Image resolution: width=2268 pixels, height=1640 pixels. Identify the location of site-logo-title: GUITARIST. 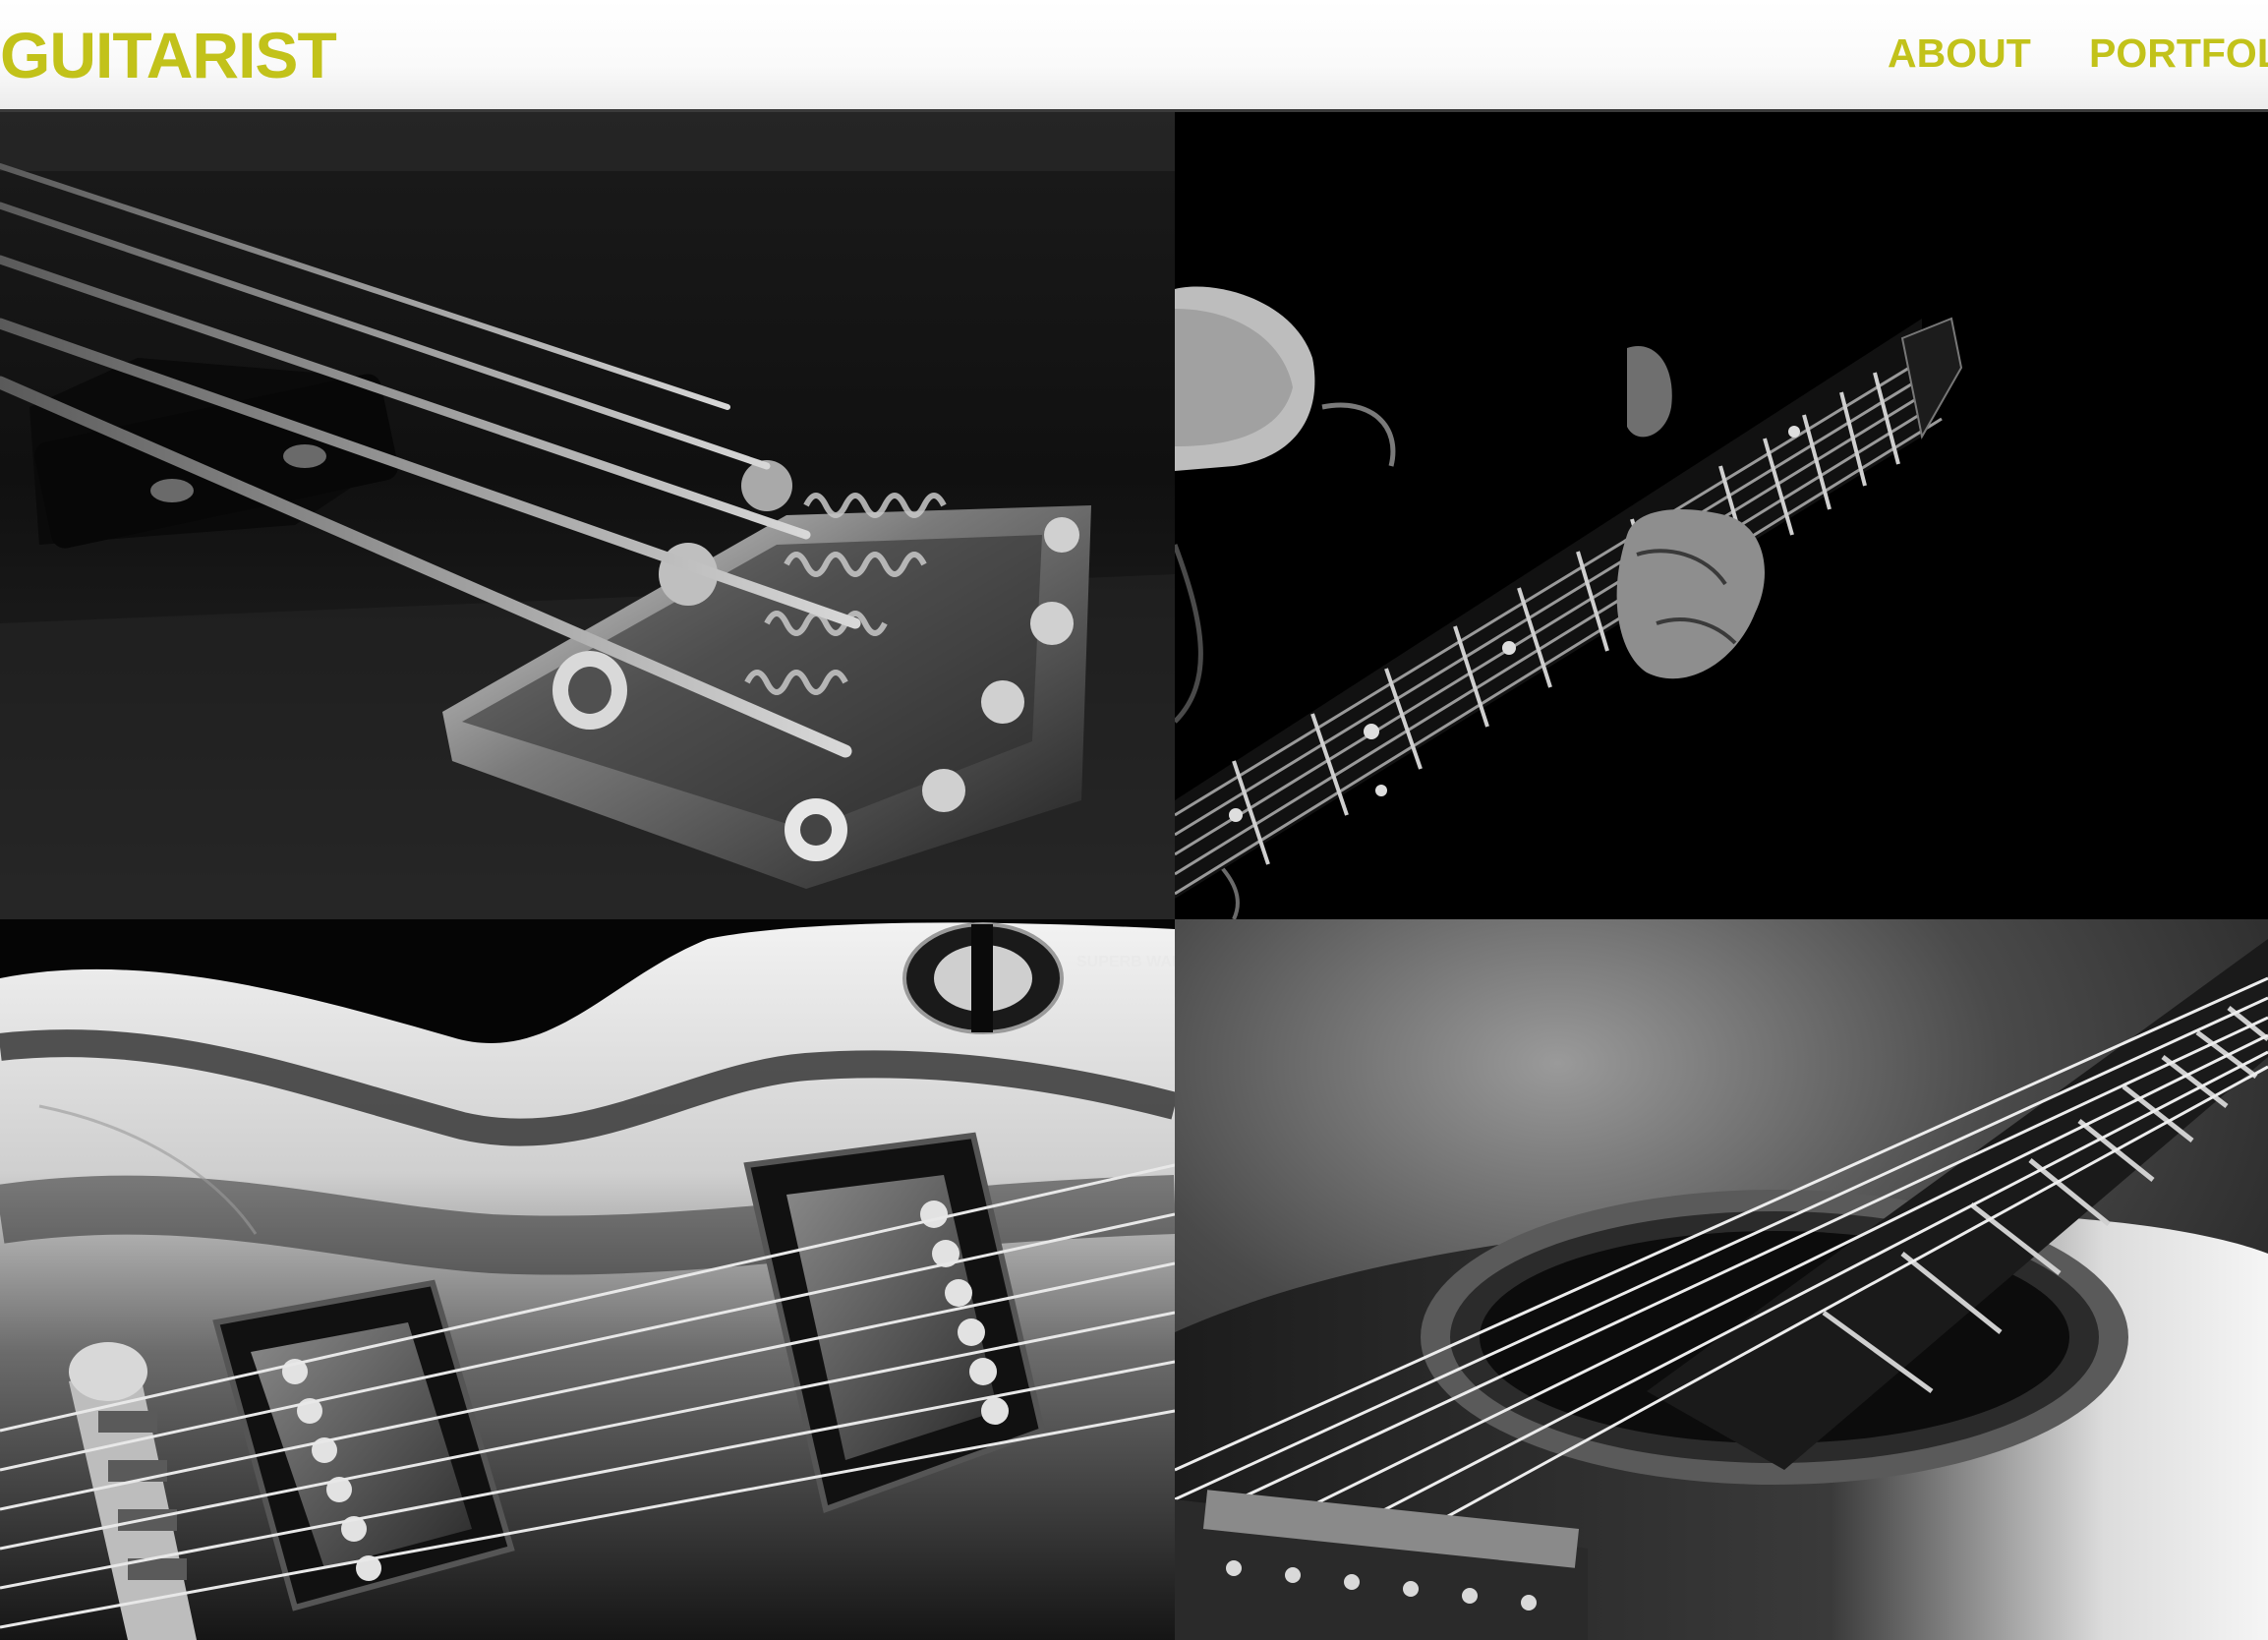
(168, 55).